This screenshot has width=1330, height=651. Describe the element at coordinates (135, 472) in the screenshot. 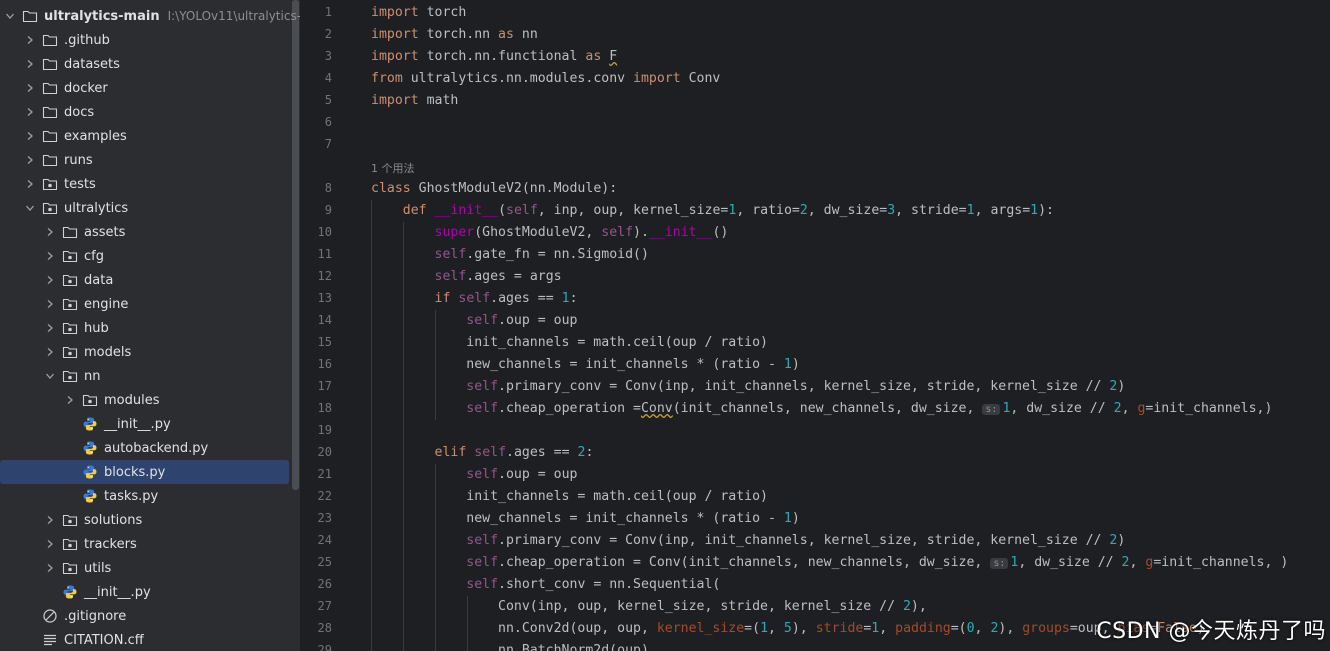

I see `tree-item-label: blocks.py` at that location.